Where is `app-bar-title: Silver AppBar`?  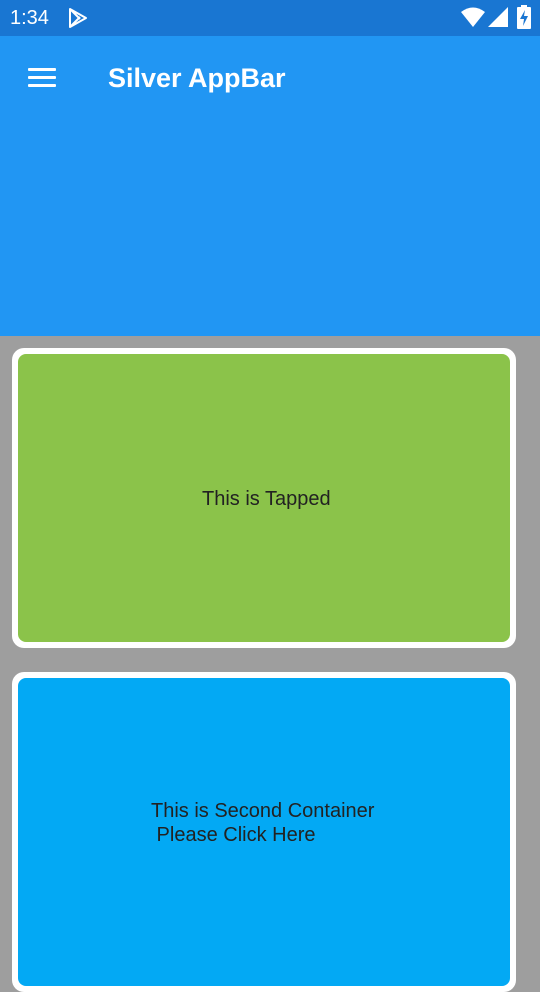 app-bar-title: Silver AppBar is located at coordinates (197, 78).